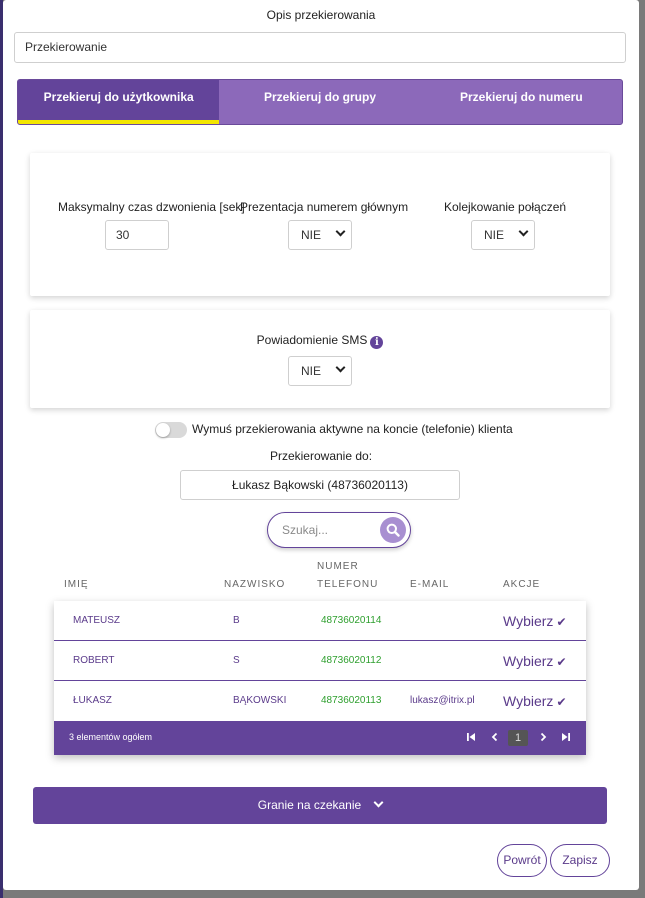 The height and width of the screenshot is (898, 645). I want to click on column-header-email: E-MAIL, so click(430, 584).